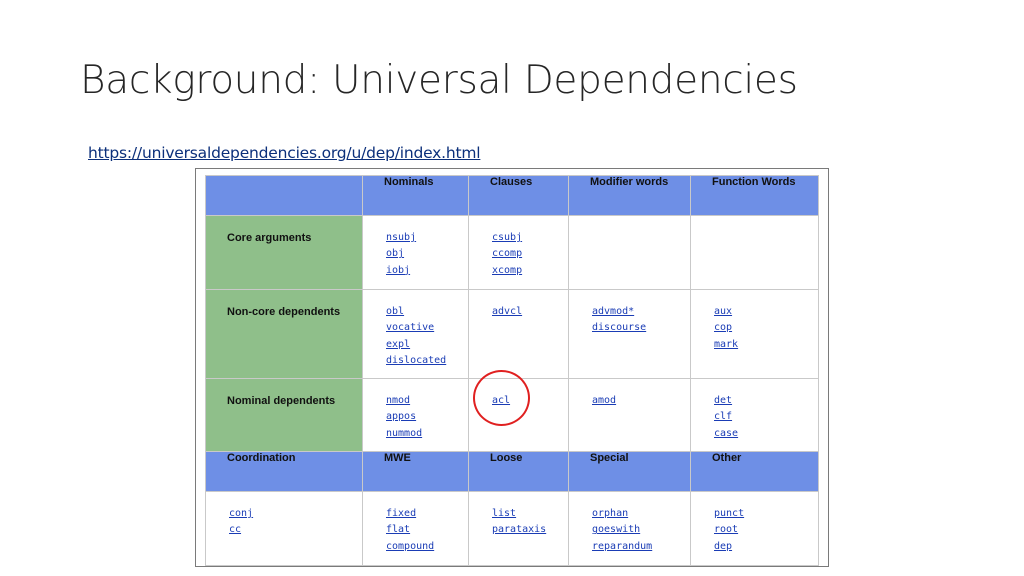 This screenshot has height=576, width=1024. Describe the element at coordinates (530, 271) in the screenshot. I see `relation-link-xcomp: xcomp` at that location.